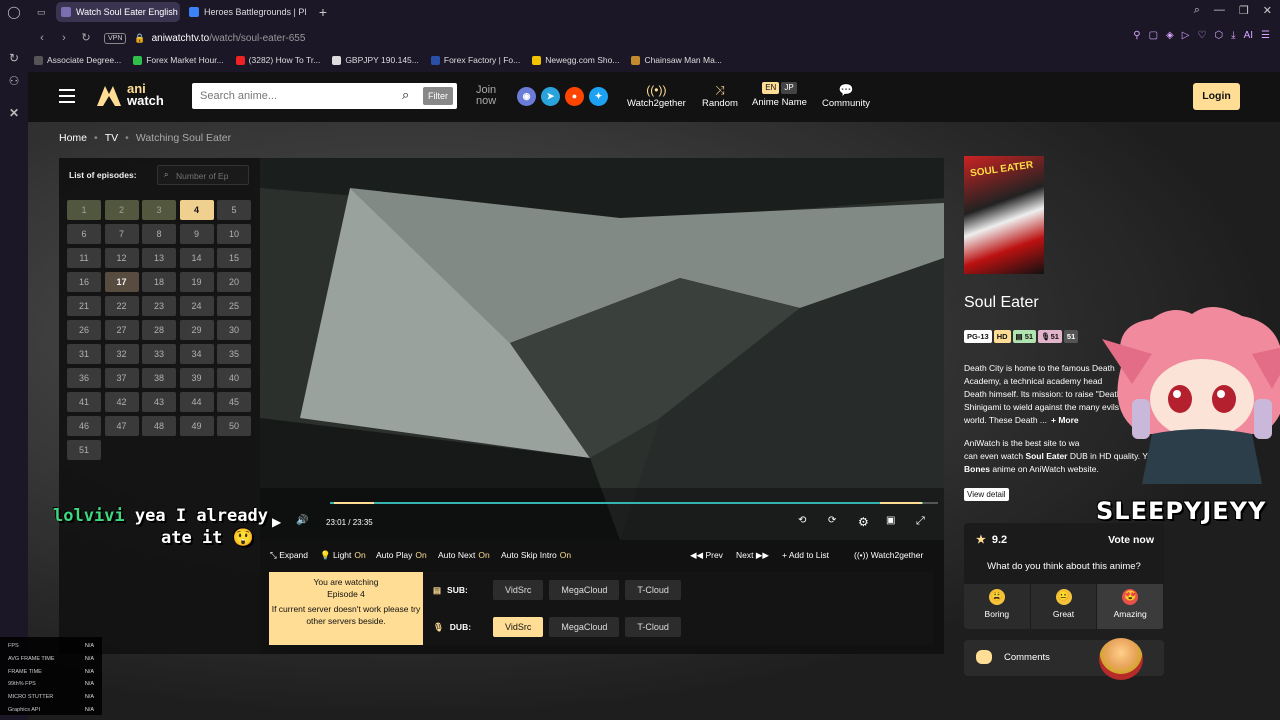 The image size is (1280, 720). What do you see at coordinates (73, 138) in the screenshot?
I see `breadcrumb-home: Home` at bounding box center [73, 138].